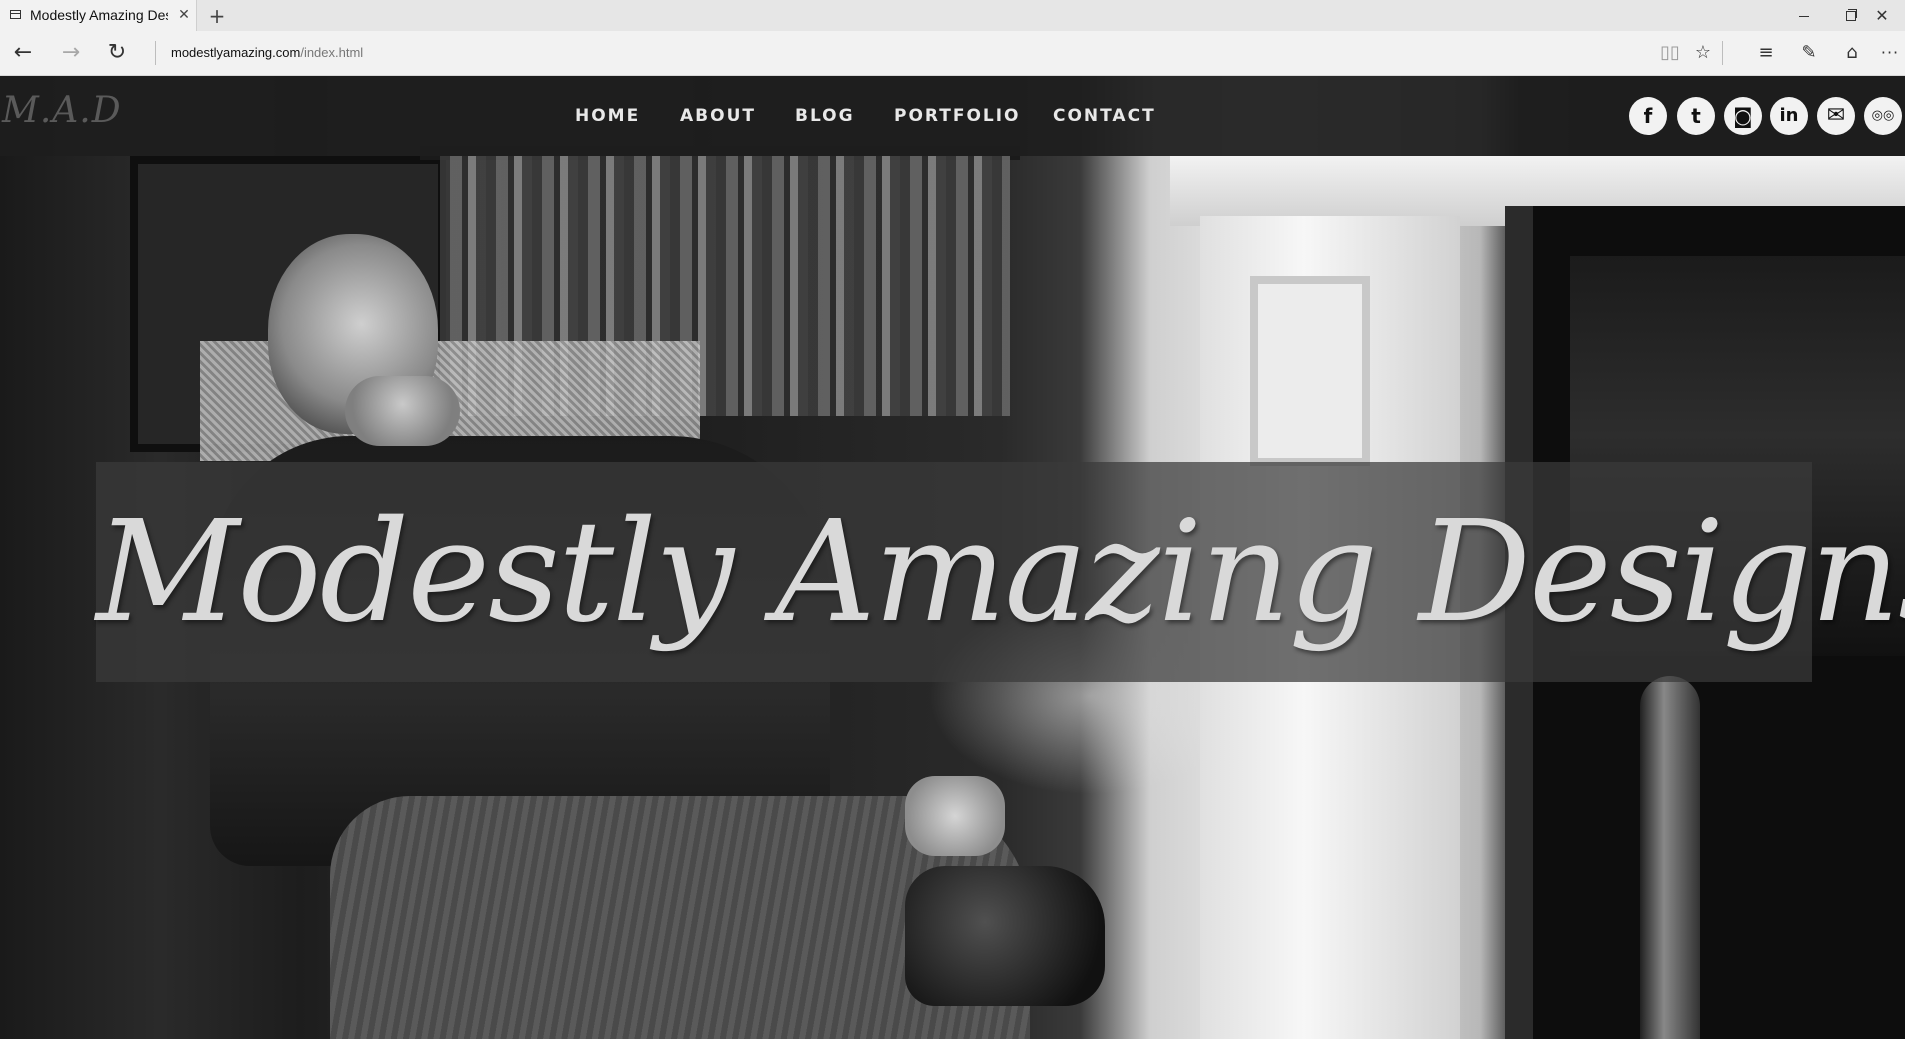 Image resolution: width=1905 pixels, height=1039 pixels. What do you see at coordinates (71, 53) in the screenshot?
I see `forward-arrow-icon: →` at bounding box center [71, 53].